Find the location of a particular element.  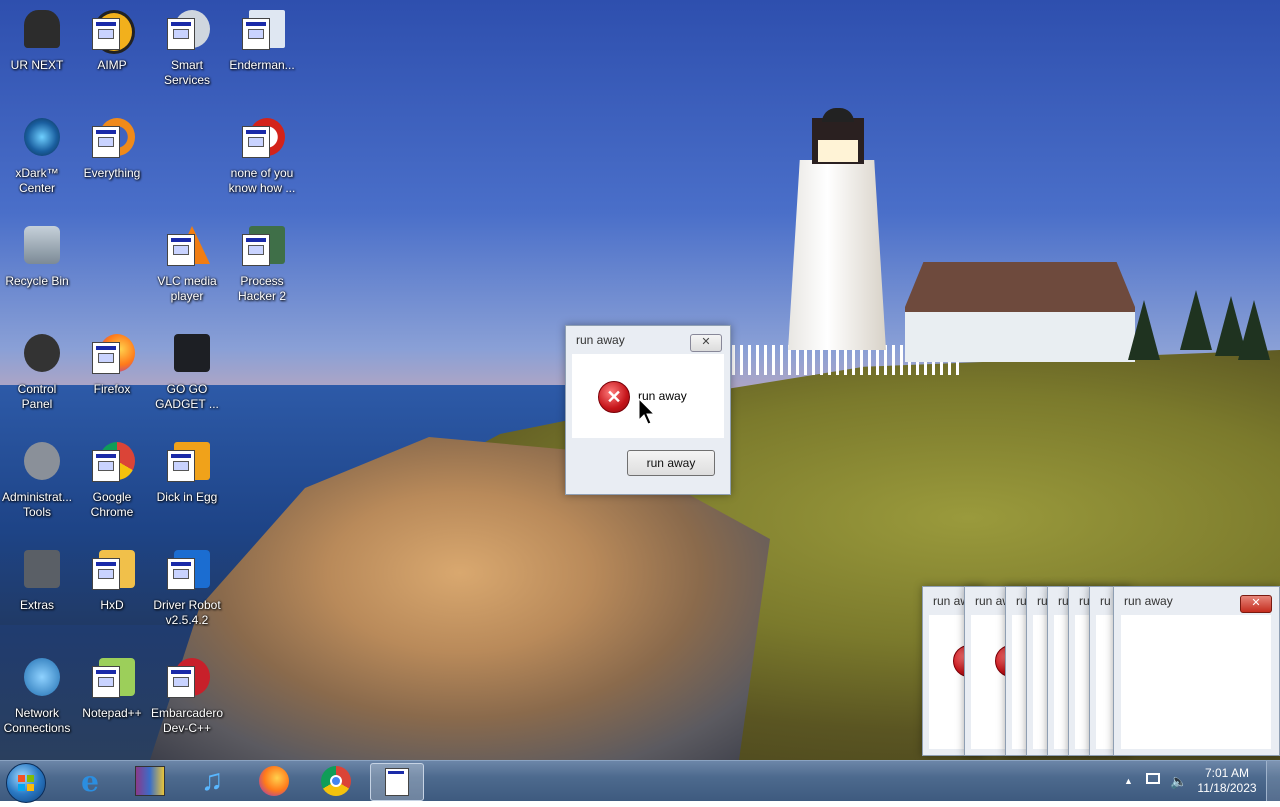

desktop-icon-label: Control Panel is located at coordinates (37, 396).